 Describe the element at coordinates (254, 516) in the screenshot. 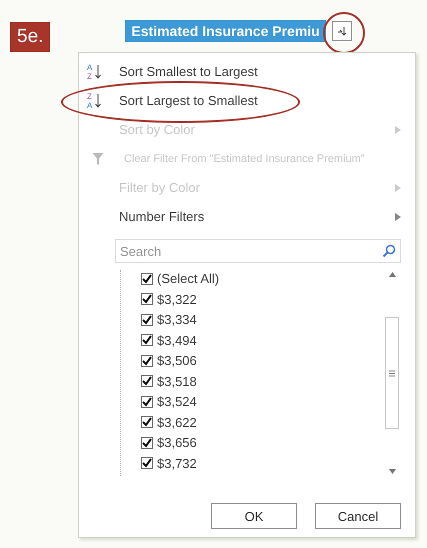

I see `dialog-button: OK` at that location.